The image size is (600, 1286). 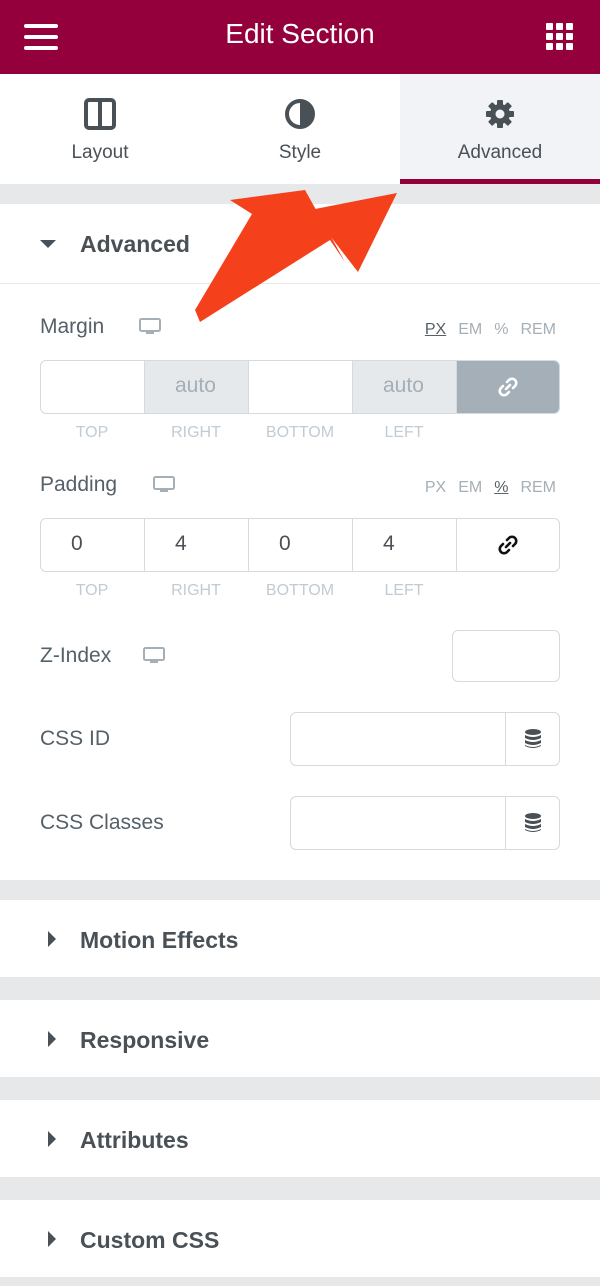 What do you see at coordinates (405, 387) in the screenshot?
I see `margin-left-input: auto` at bounding box center [405, 387].